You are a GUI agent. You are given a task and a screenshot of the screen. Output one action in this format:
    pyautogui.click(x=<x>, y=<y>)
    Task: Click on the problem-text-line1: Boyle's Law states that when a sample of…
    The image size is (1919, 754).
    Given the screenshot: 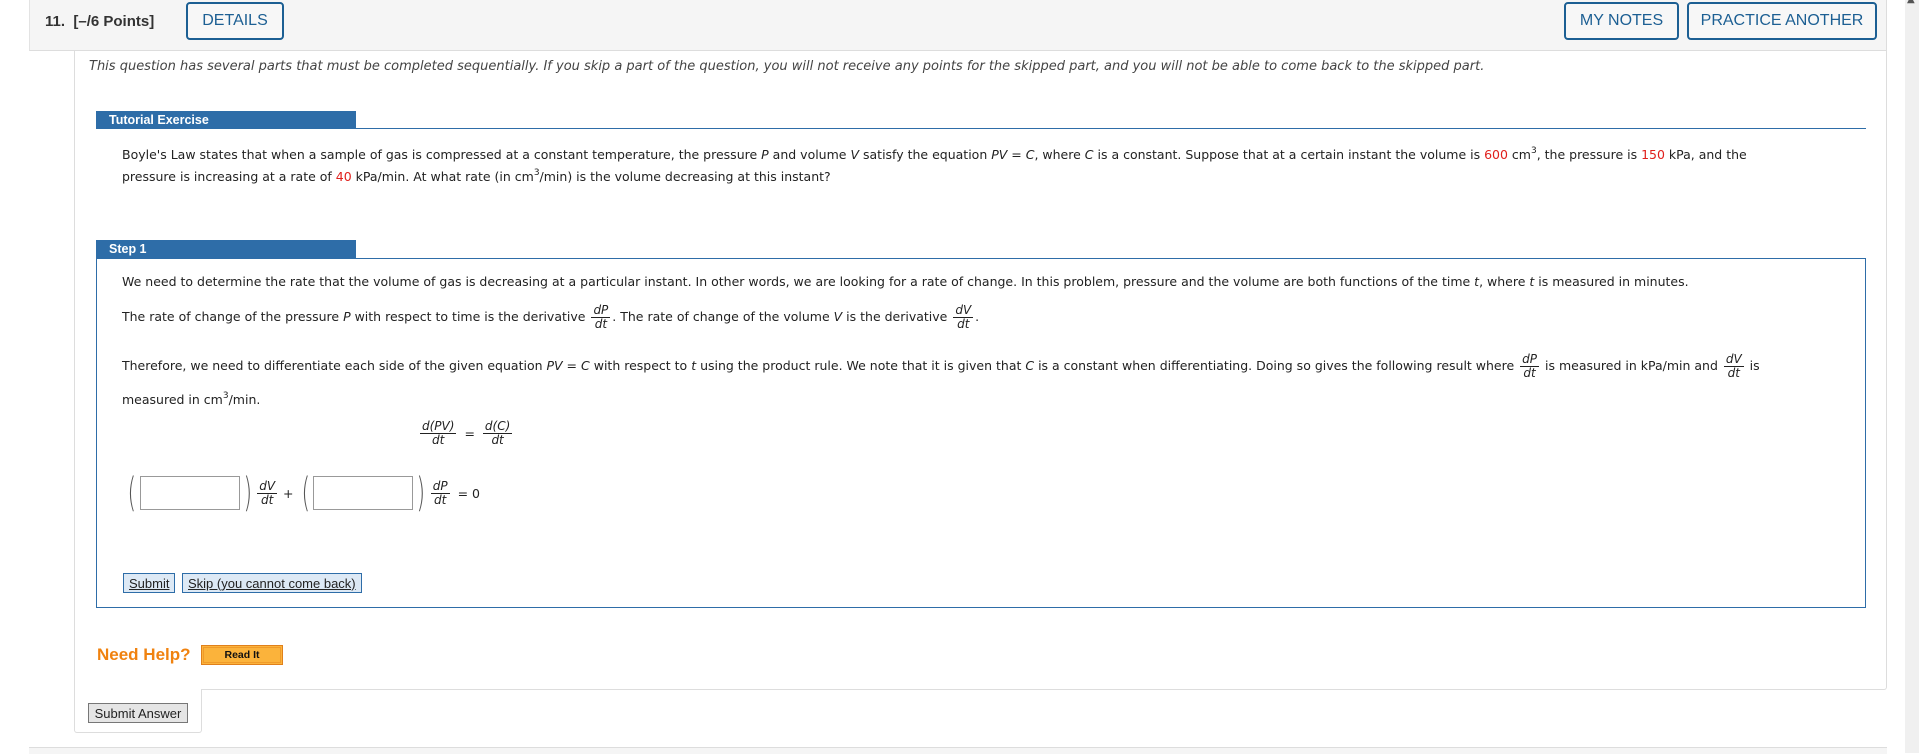 What is the action you would take?
    pyautogui.click(x=934, y=154)
    